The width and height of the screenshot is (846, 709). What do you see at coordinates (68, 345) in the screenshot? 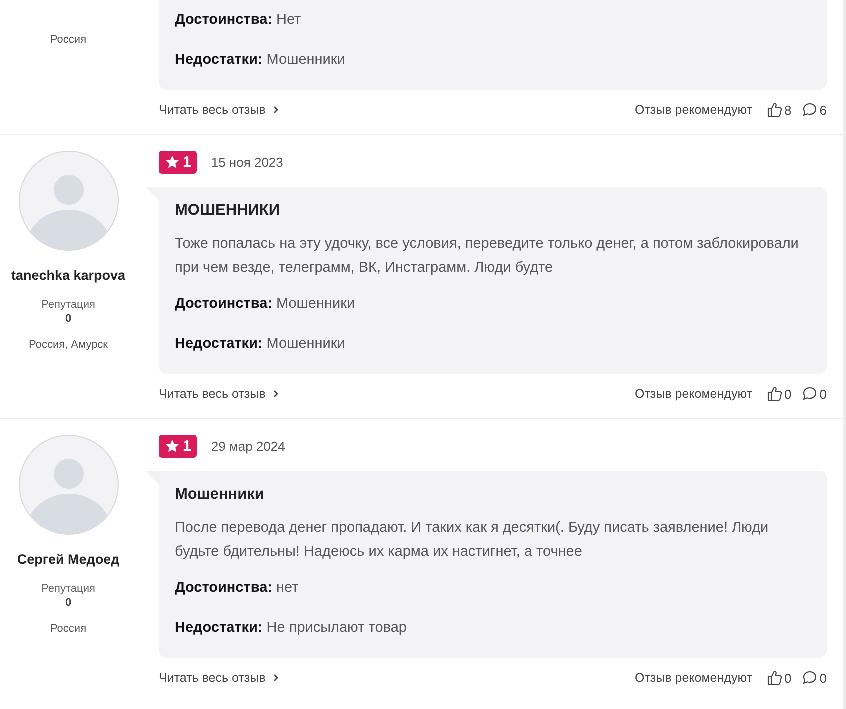
I see `author-location: Россия, Амурск` at bounding box center [68, 345].